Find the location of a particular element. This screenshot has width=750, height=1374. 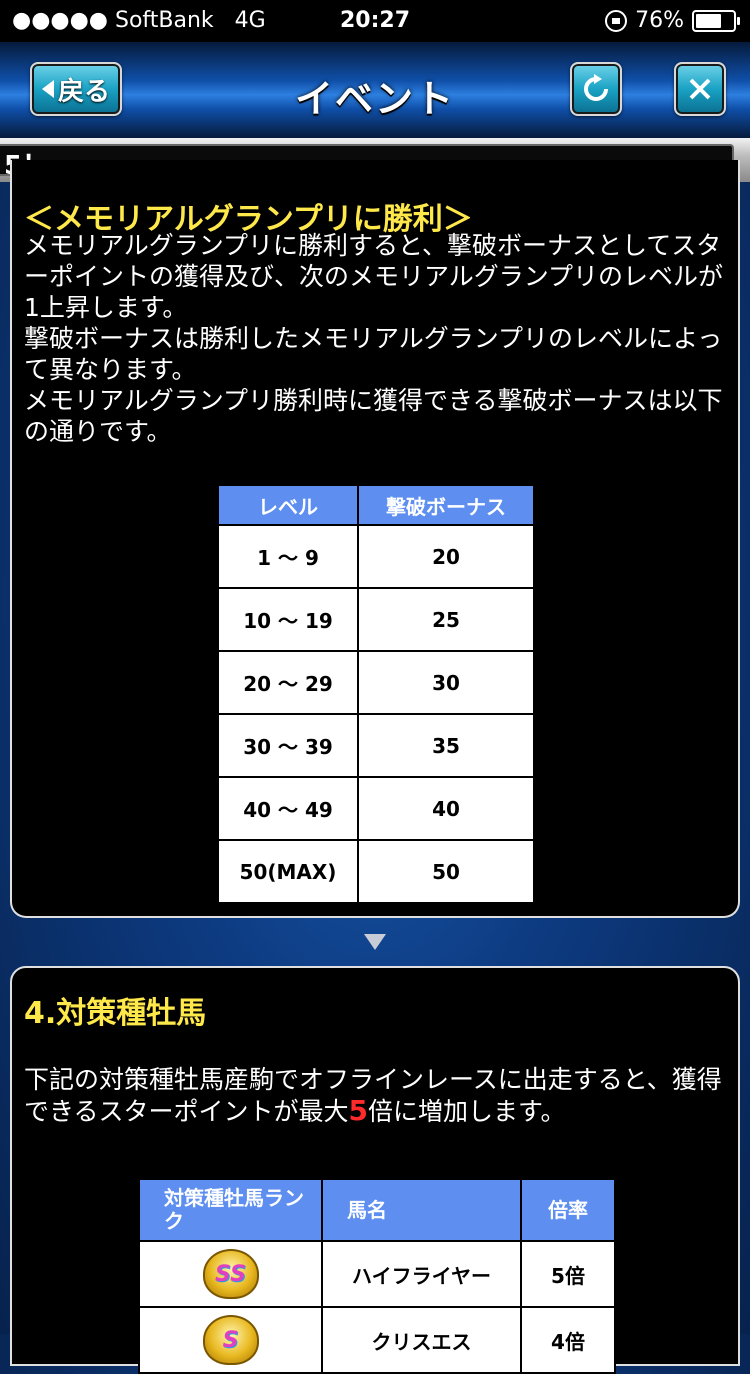

table-row: 40 〜 49 40 is located at coordinates (376, 808).